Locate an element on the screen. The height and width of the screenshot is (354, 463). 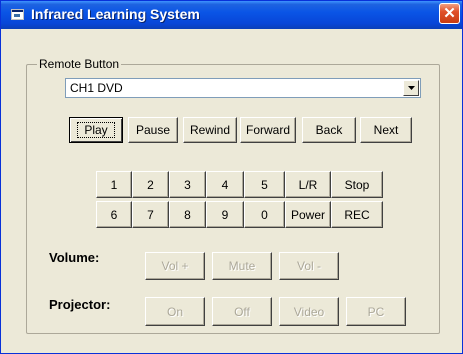
remote-button-label: Remote Button is located at coordinates (79, 64).